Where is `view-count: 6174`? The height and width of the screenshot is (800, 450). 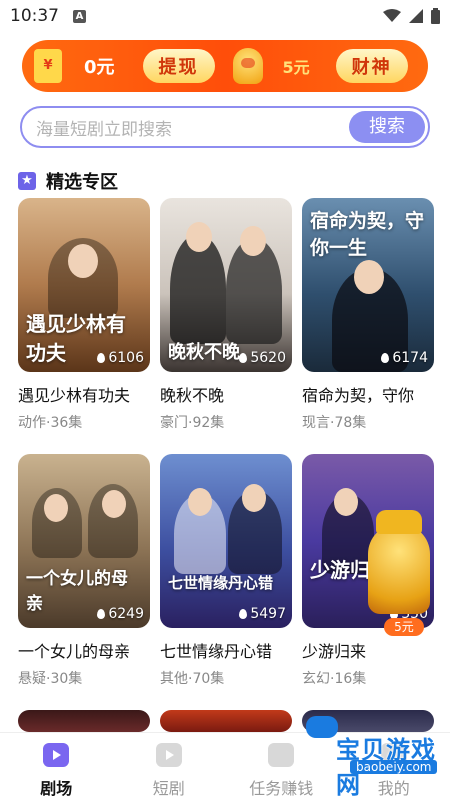
view-count: 6174 is located at coordinates (404, 358).